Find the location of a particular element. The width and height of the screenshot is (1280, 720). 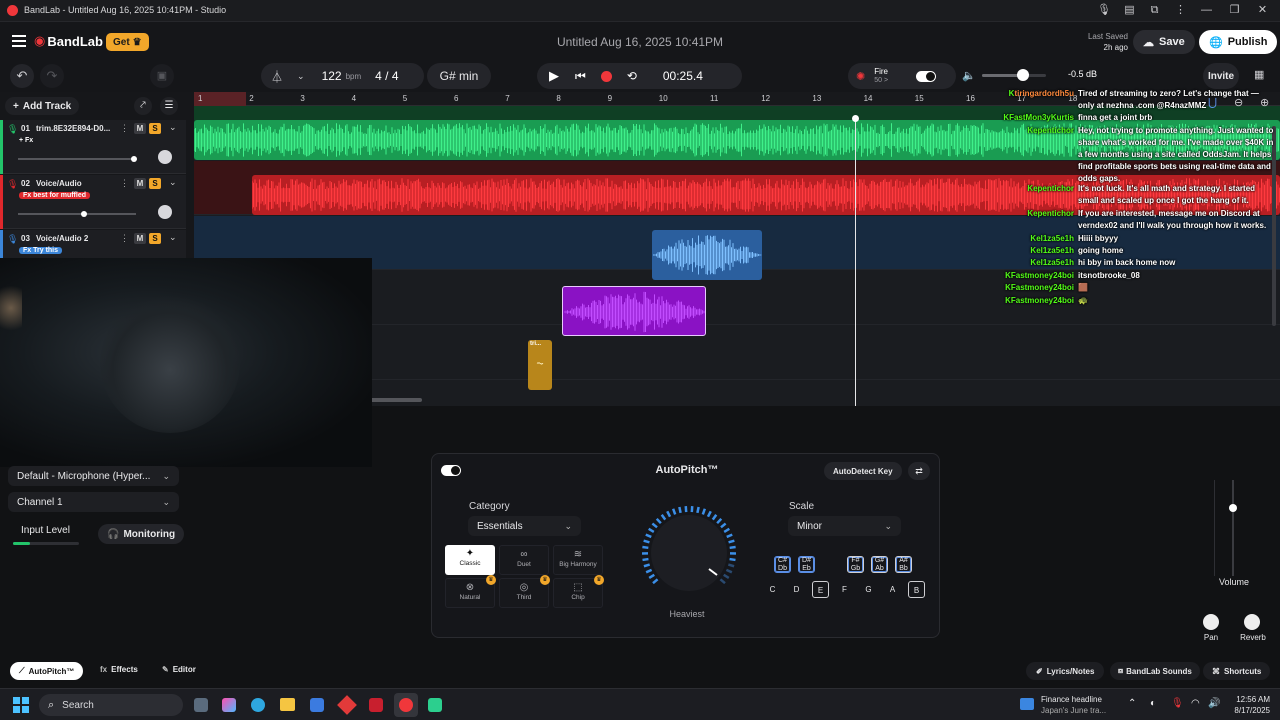

undo-icon: ↶ is located at coordinates (22, 76).